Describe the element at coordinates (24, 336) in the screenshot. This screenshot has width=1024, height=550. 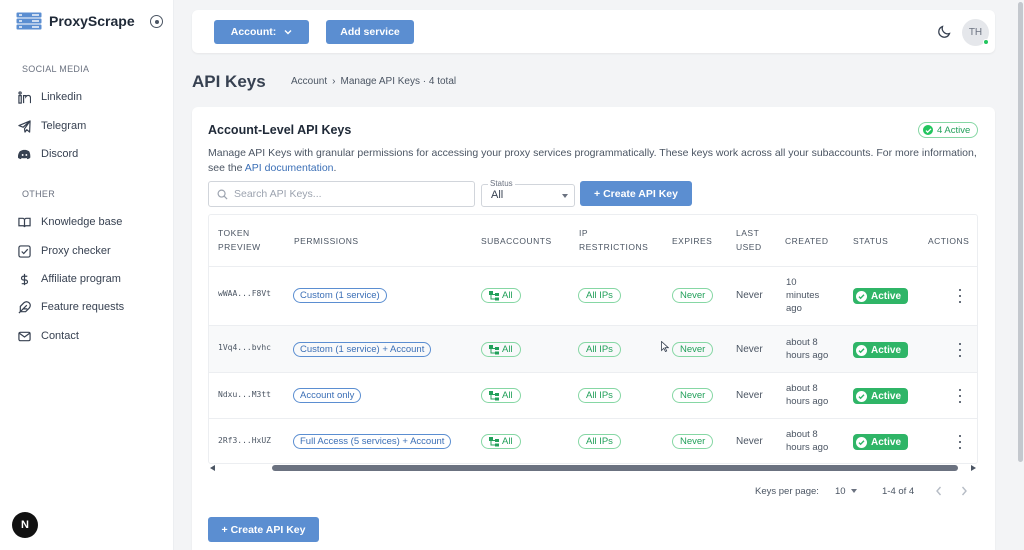
I see `mail-icon` at that location.